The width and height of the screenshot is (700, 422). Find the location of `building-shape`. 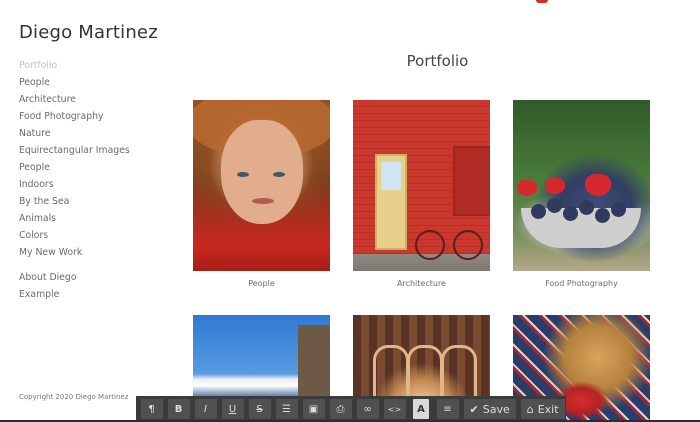

building-shape is located at coordinates (314, 365).